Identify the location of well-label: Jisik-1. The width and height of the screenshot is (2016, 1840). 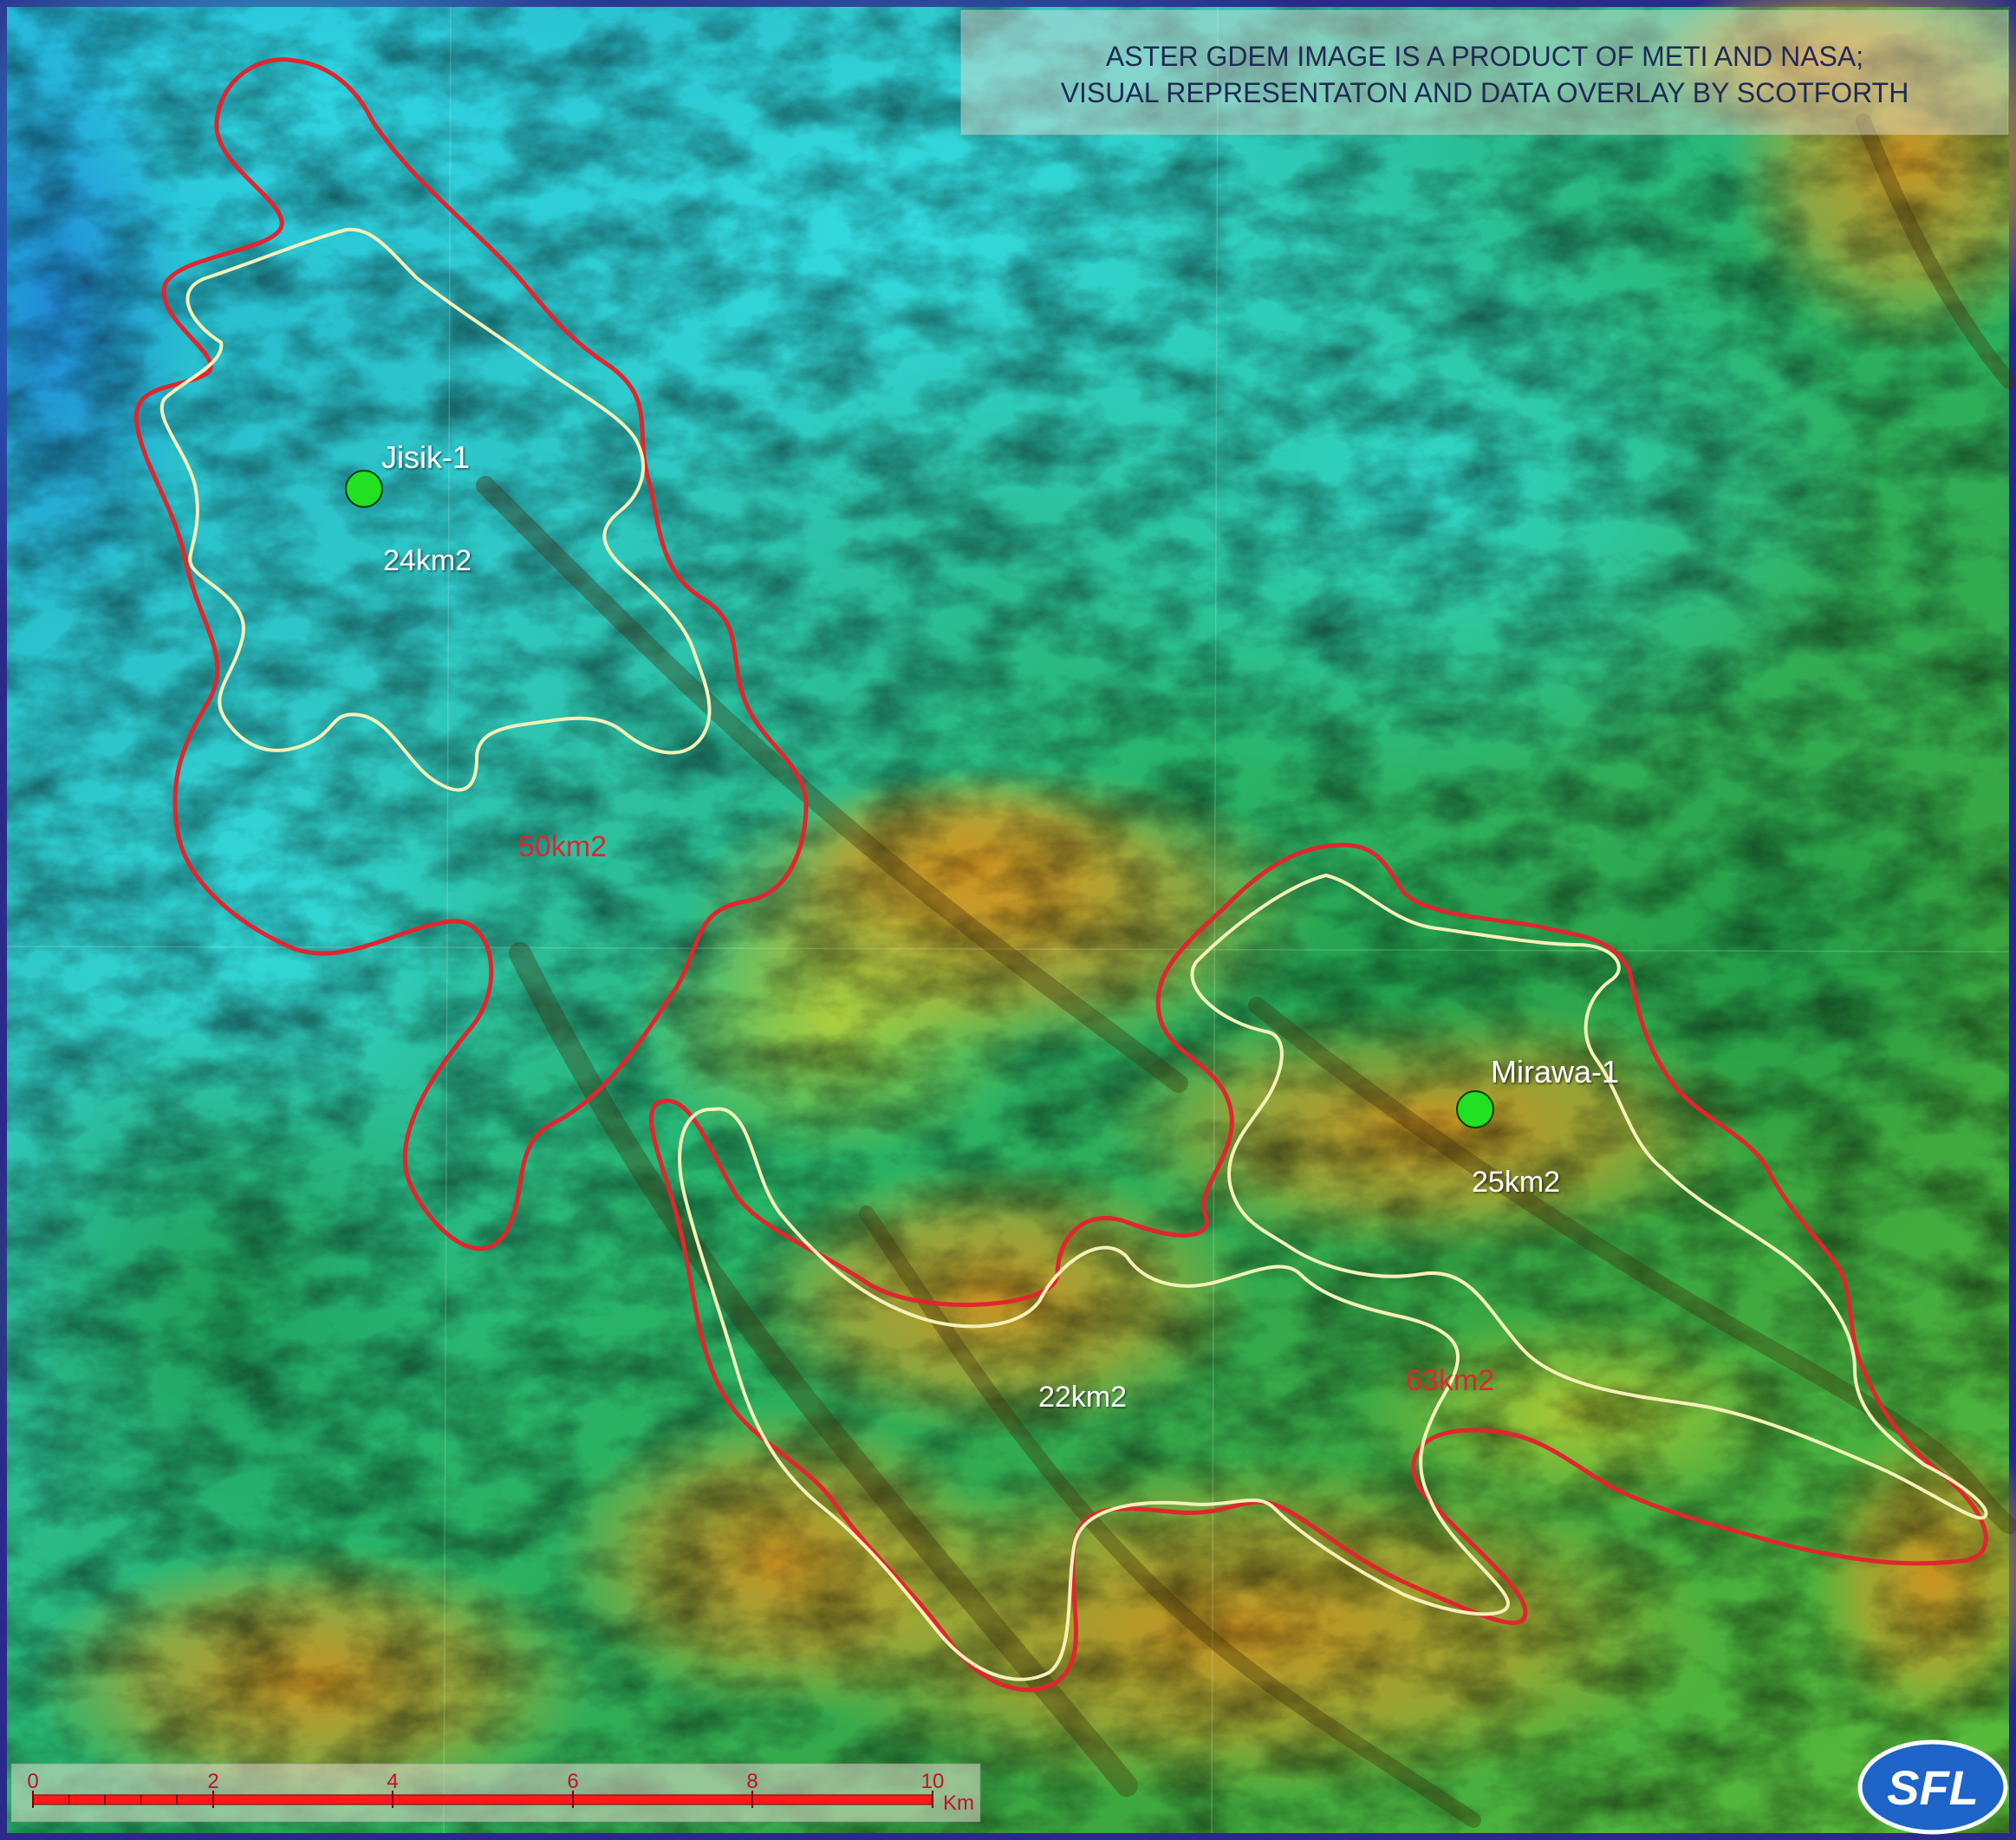
(425, 457).